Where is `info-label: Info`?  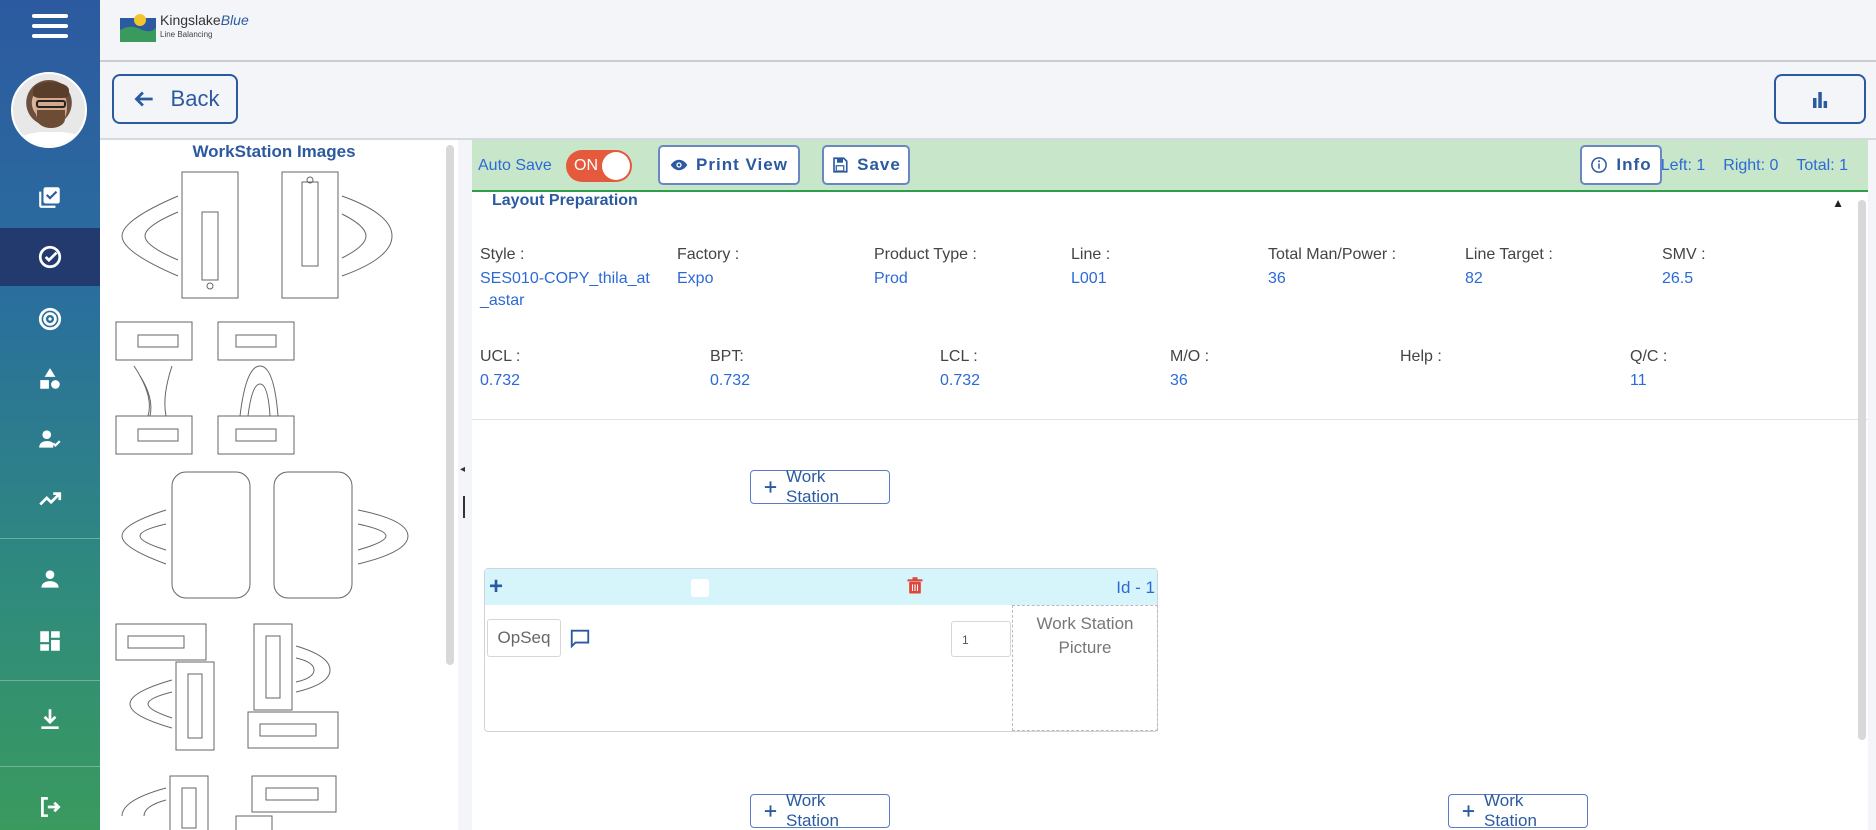 info-label: Info is located at coordinates (1634, 164).